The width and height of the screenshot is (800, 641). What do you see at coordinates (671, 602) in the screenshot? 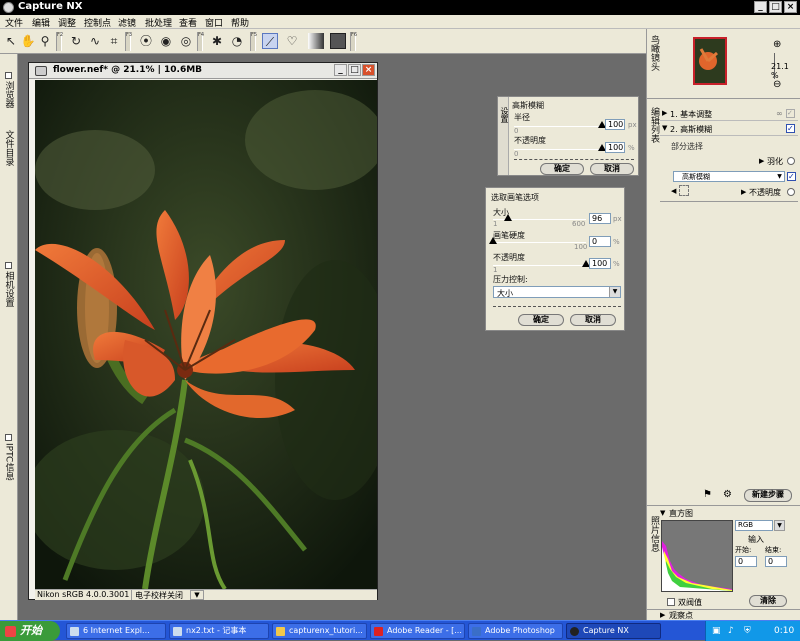
I see `threshold-checkbox` at bounding box center [671, 602].